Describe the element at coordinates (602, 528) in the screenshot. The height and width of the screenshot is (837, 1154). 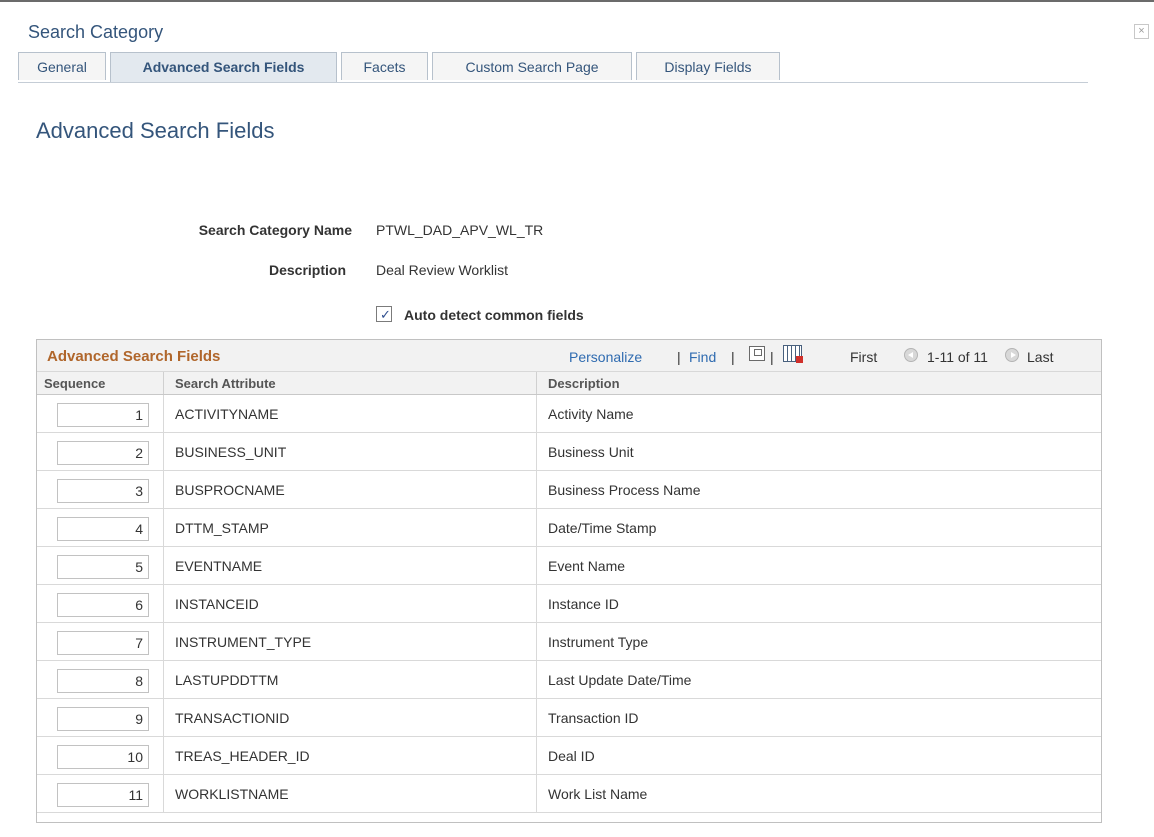
I see `description-cell: Date/Time Stamp` at that location.